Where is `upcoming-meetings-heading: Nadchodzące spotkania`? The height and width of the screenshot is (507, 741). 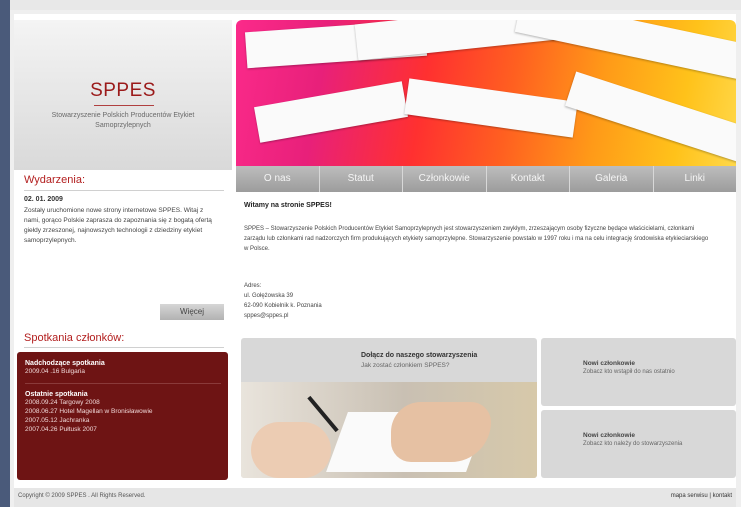 upcoming-meetings-heading: Nadchodzące spotkania is located at coordinates (65, 363).